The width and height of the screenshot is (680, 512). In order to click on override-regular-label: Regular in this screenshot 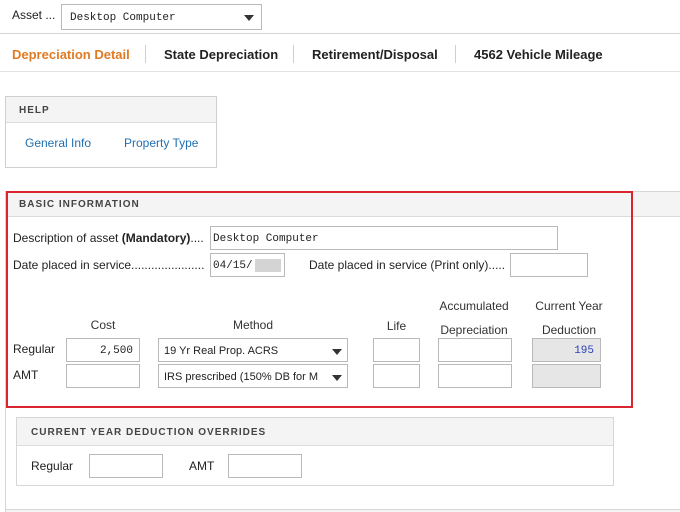, I will do `click(52, 466)`.